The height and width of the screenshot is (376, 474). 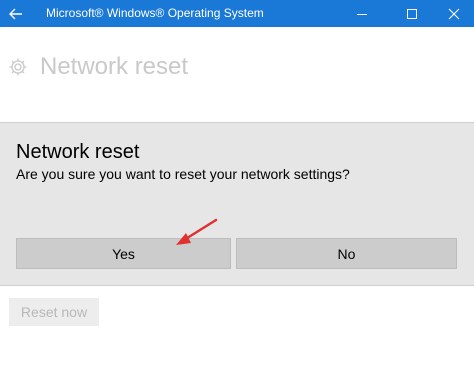 I want to click on close-icon, so click(x=454, y=13).